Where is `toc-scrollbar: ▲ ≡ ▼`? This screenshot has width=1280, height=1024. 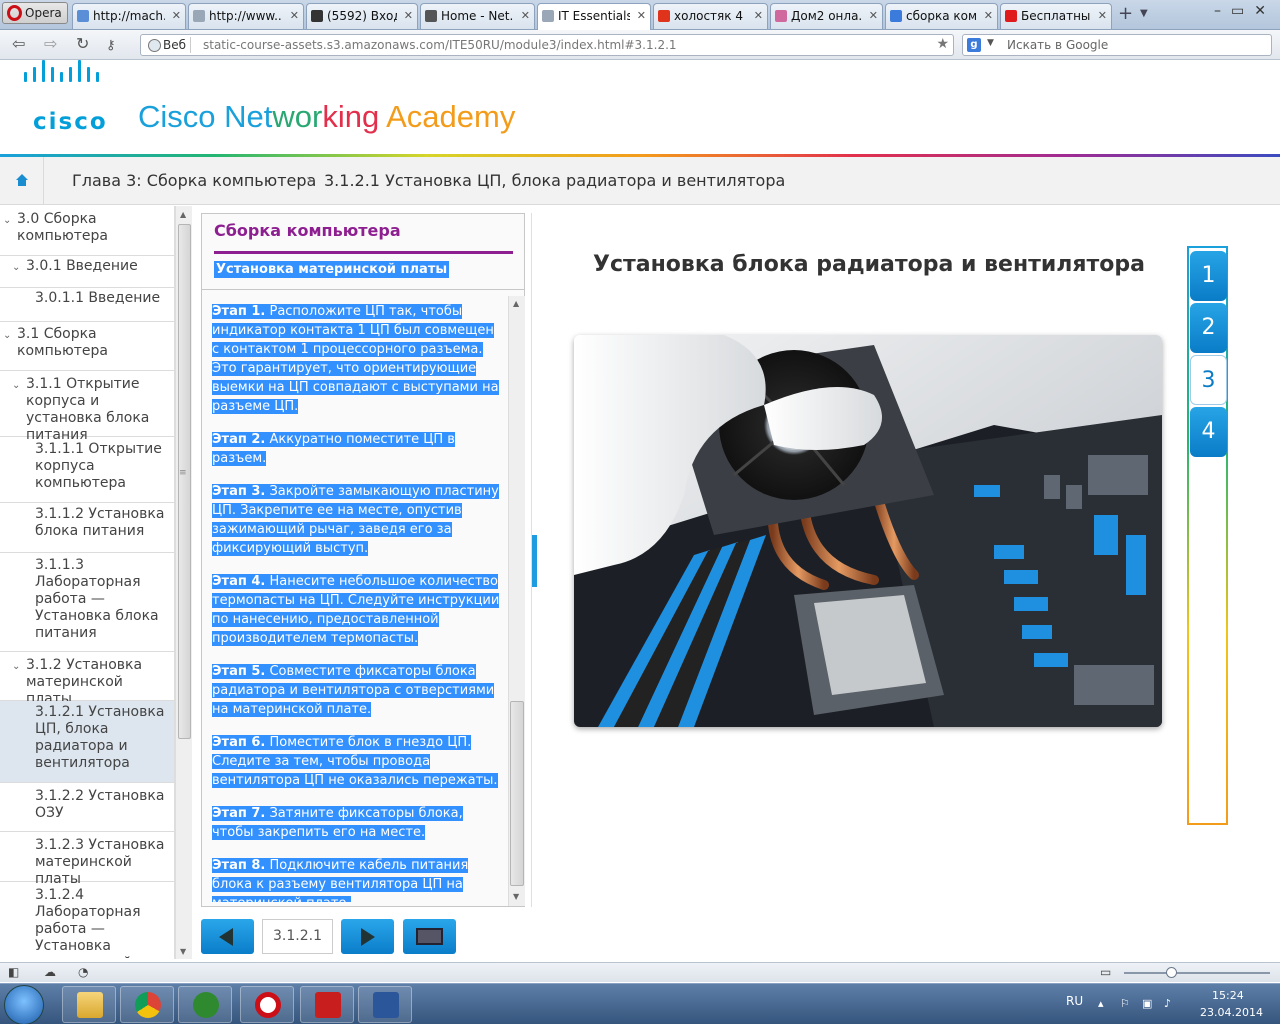 toc-scrollbar: ▲ ≡ ▼ is located at coordinates (183, 582).